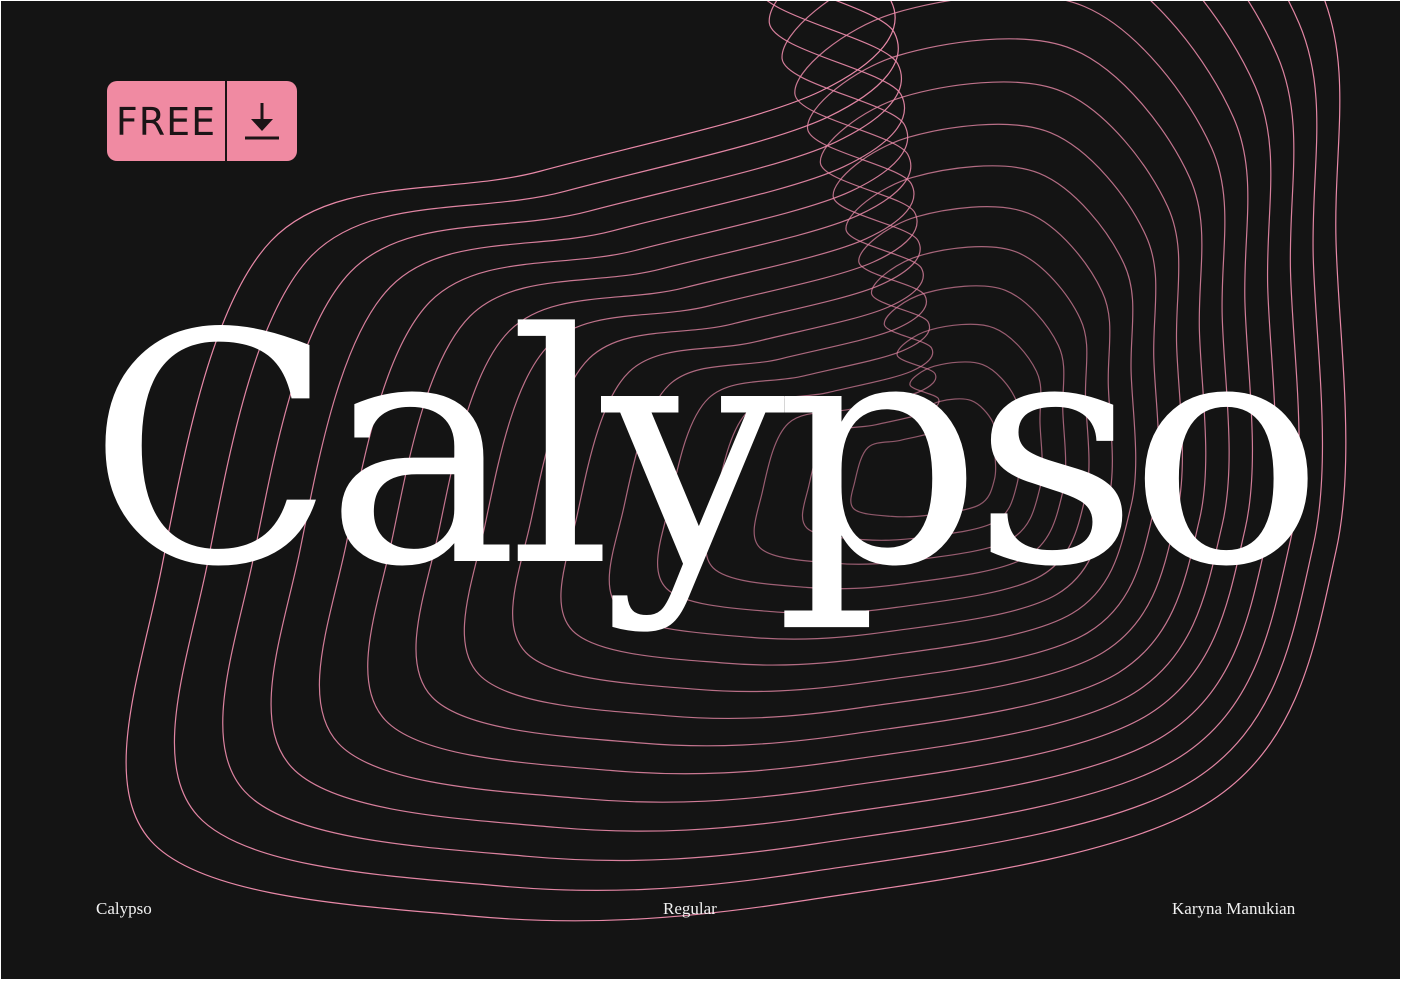 The height and width of the screenshot is (981, 1401). Describe the element at coordinates (690, 908) in the screenshot. I see `footer-font-style: Regular` at that location.